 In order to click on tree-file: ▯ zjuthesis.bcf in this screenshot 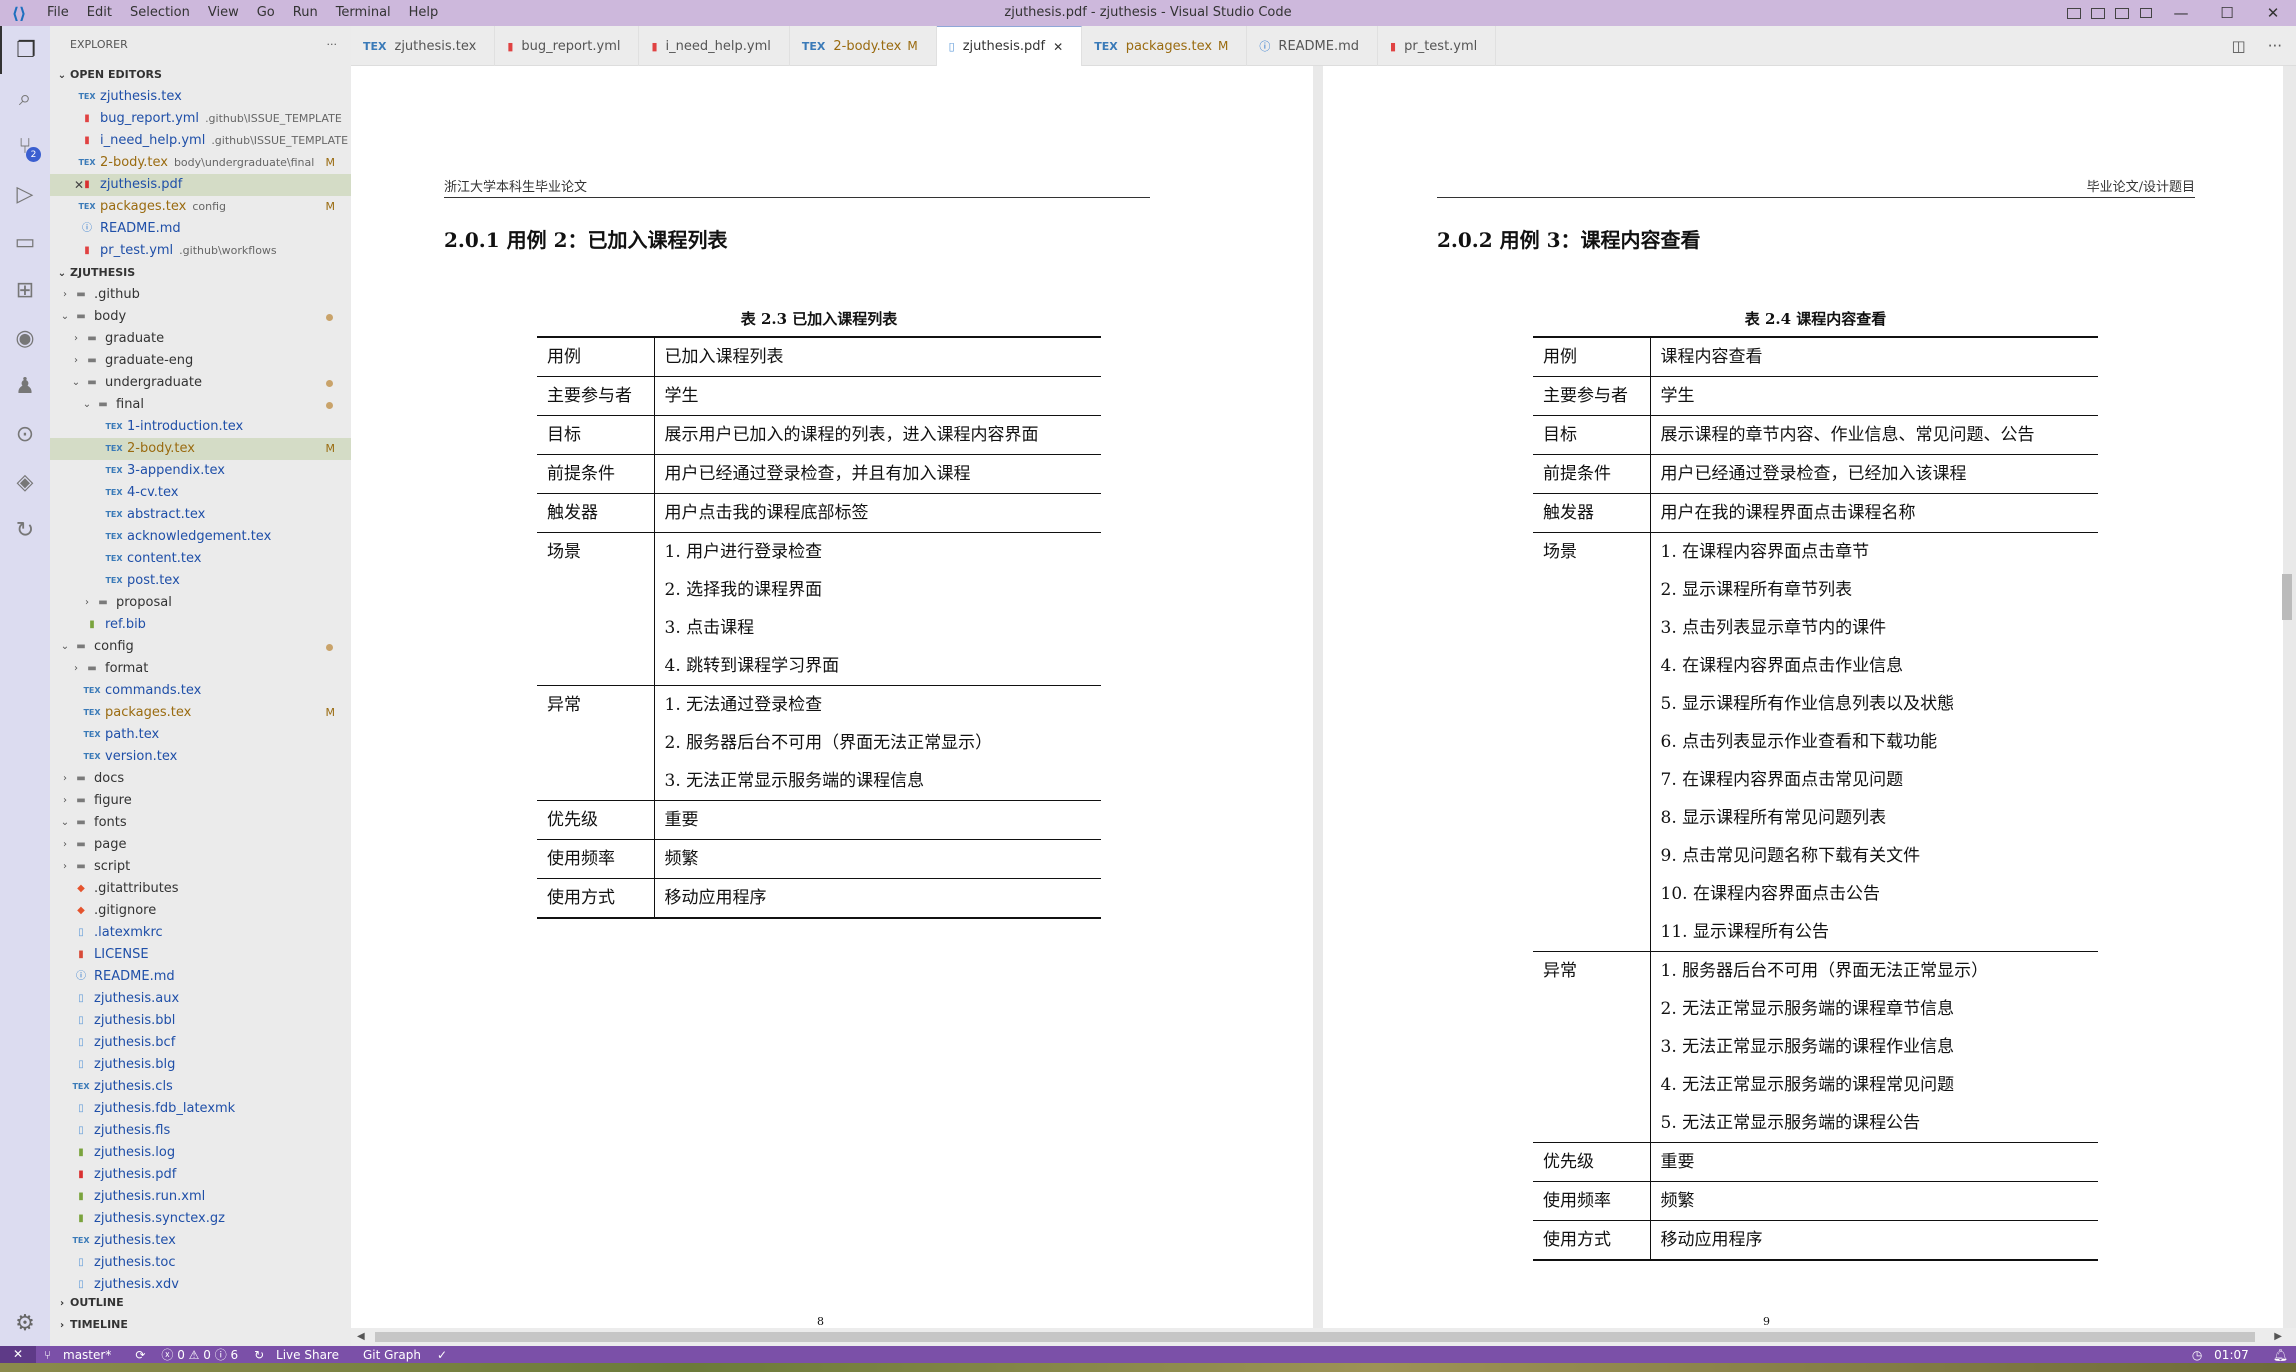, I will do `click(200, 1043)`.